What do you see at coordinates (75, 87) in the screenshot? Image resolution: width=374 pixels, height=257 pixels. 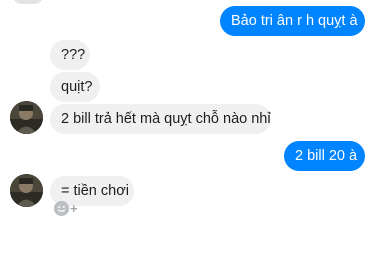 I see `message-bubble-incoming: quịt?` at bounding box center [75, 87].